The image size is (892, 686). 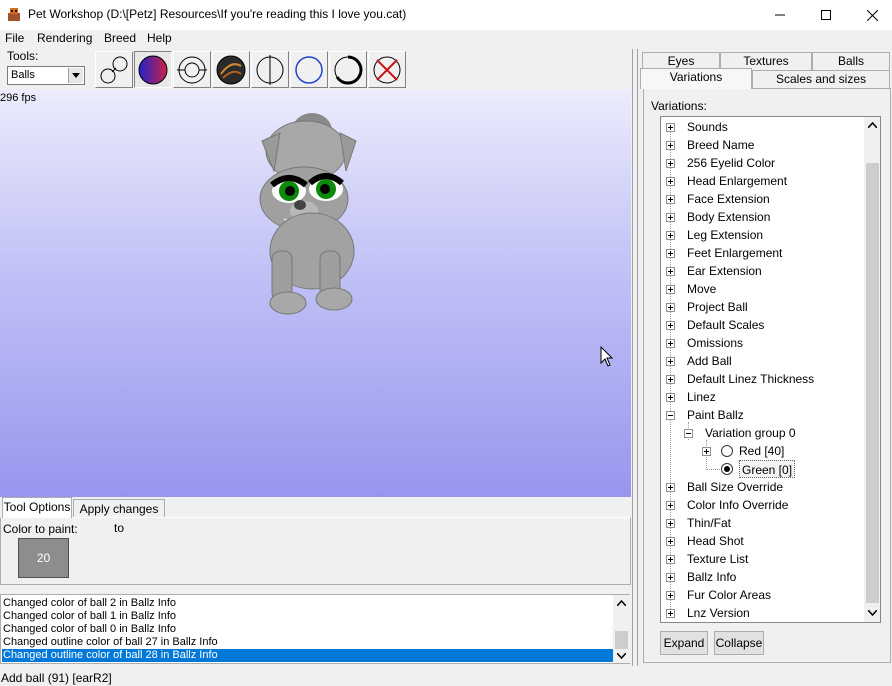 What do you see at coordinates (821, 79) in the screenshot?
I see `tab-scales-and-sizes: Scales and sizes` at bounding box center [821, 79].